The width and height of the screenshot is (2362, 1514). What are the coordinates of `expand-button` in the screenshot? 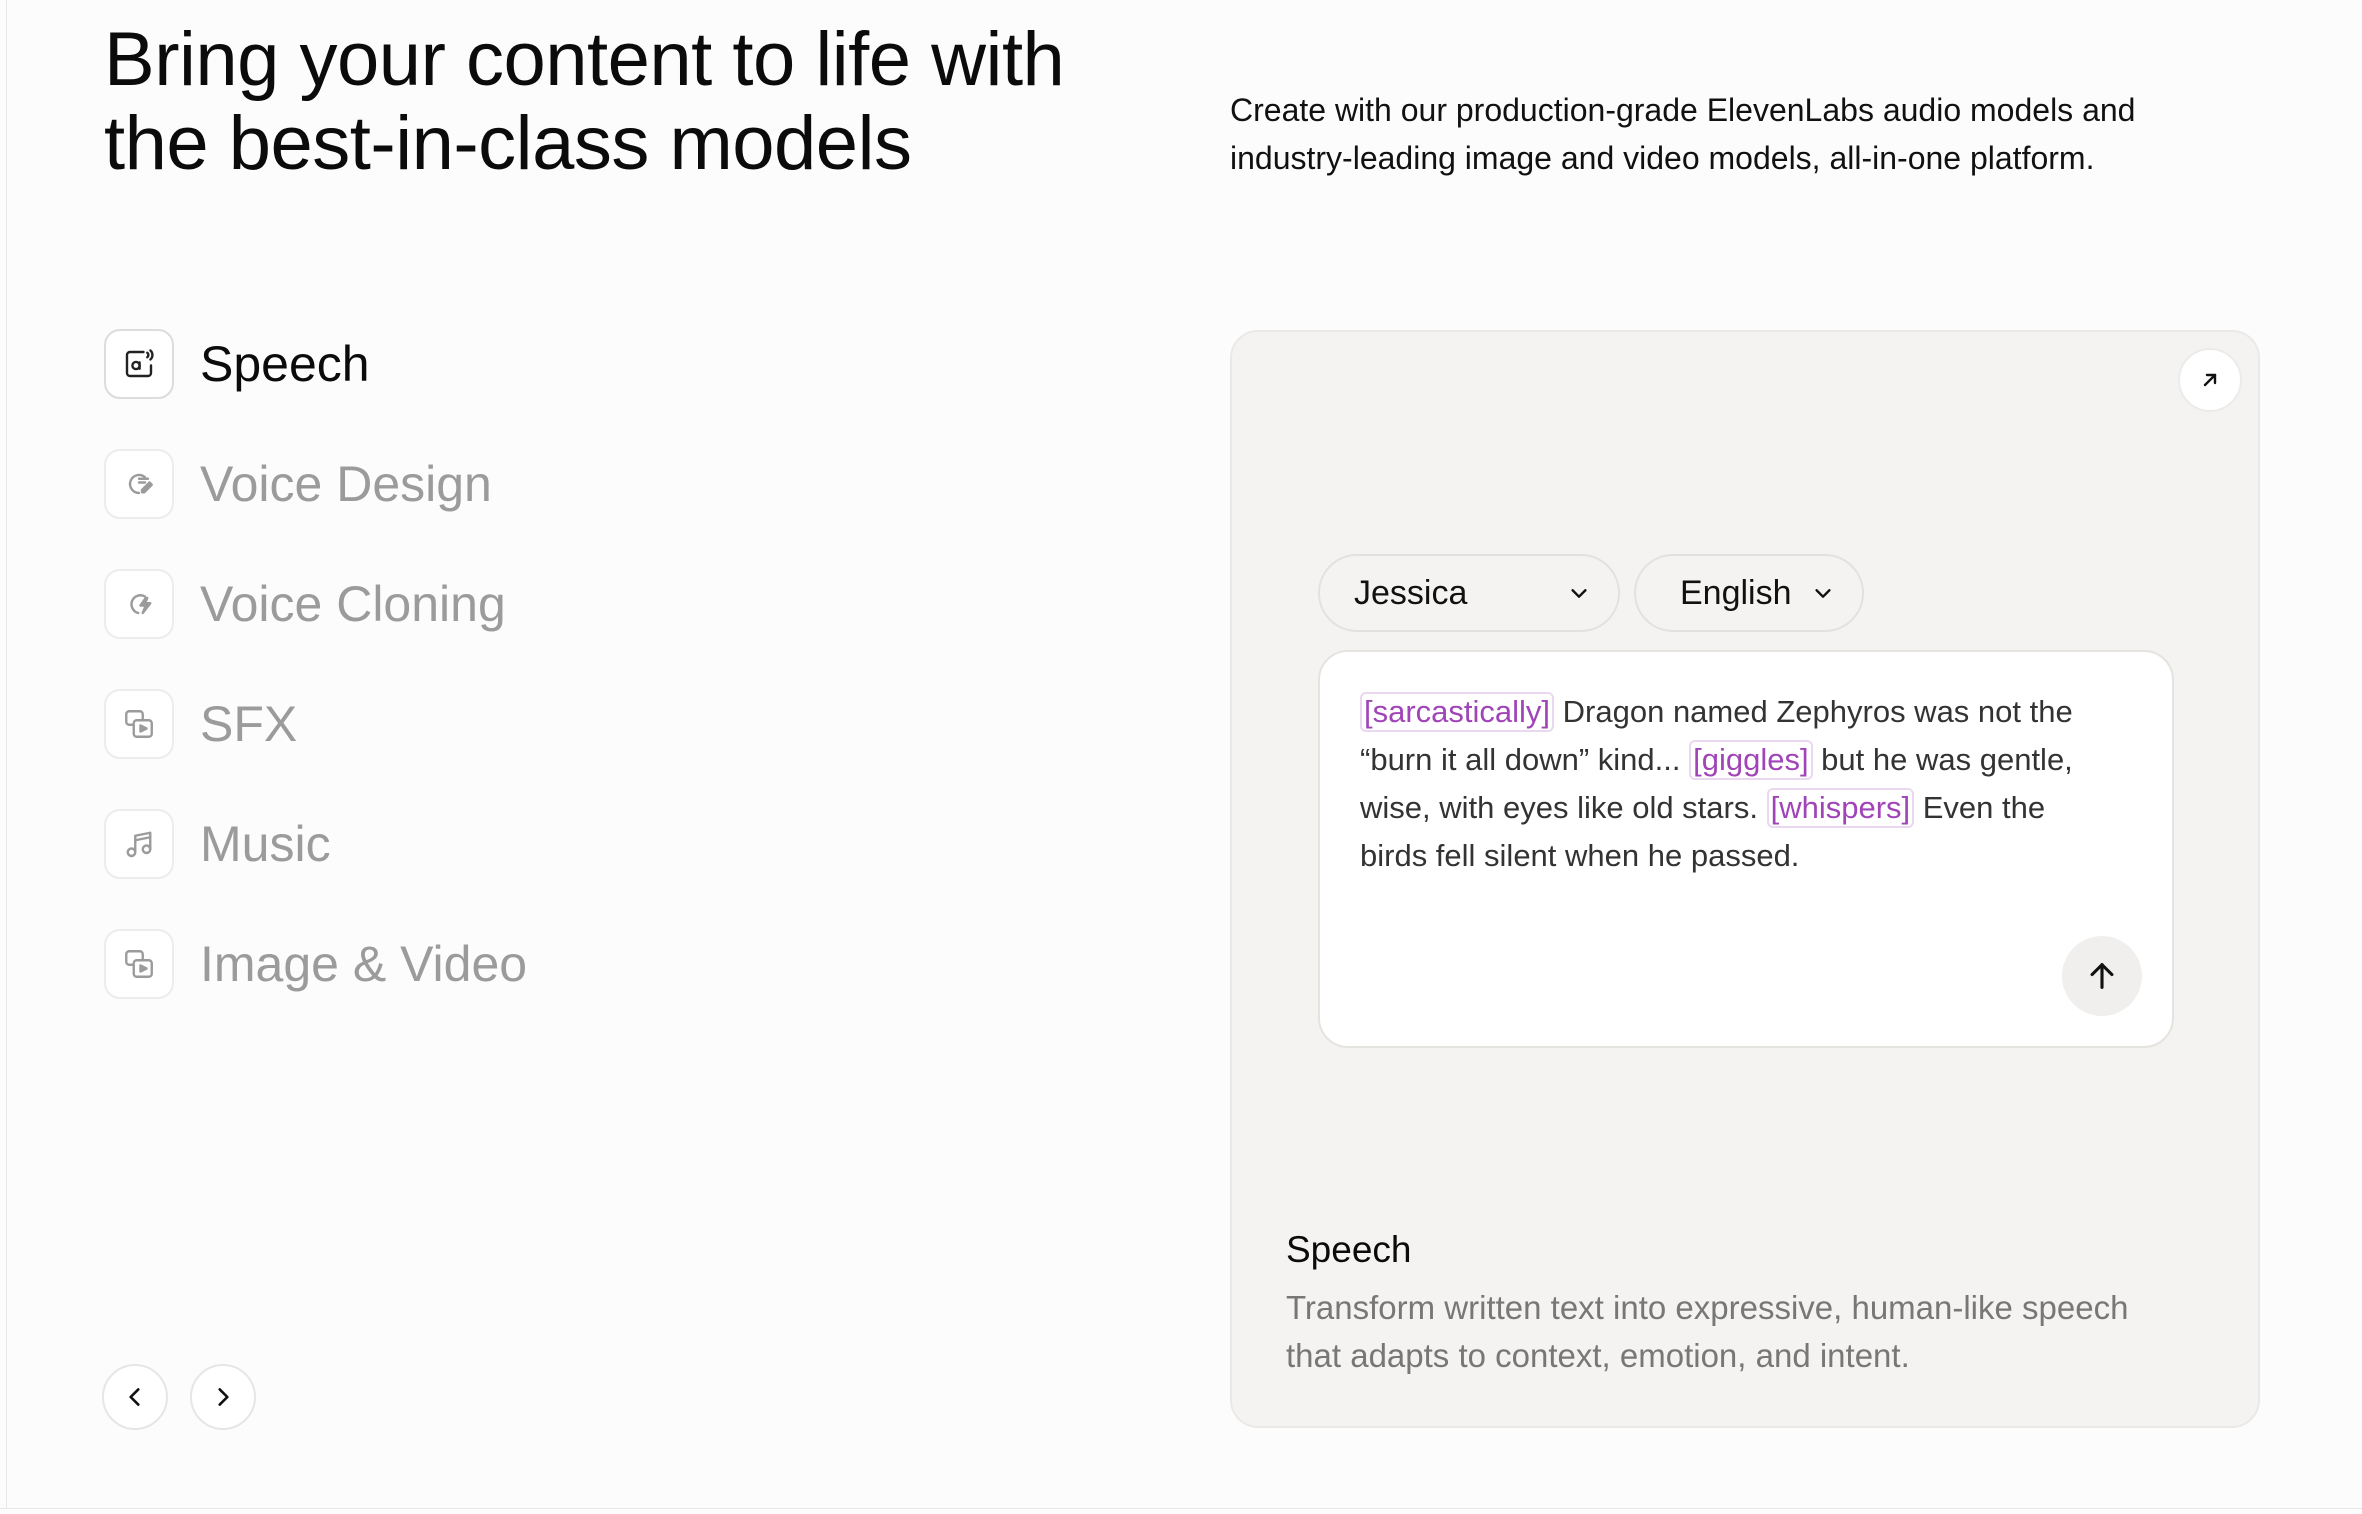 It's located at (2210, 380).